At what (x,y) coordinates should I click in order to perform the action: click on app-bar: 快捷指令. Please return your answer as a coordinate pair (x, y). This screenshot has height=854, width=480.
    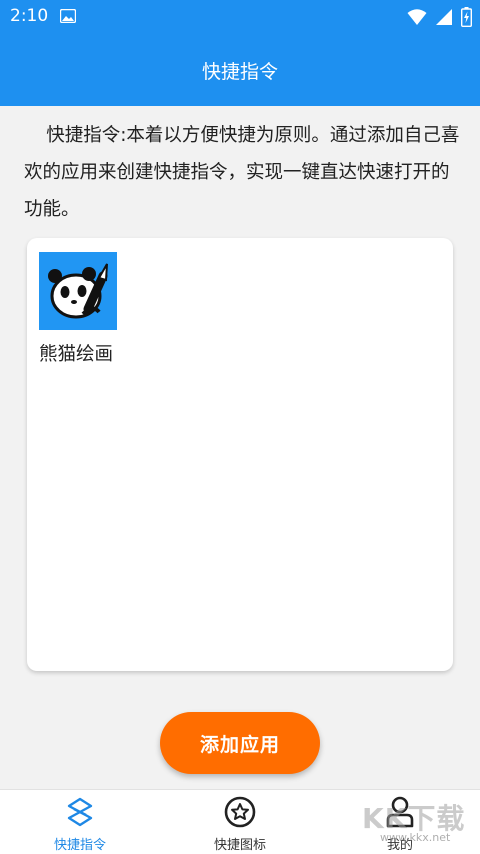
    Looking at the image, I should click on (240, 70).